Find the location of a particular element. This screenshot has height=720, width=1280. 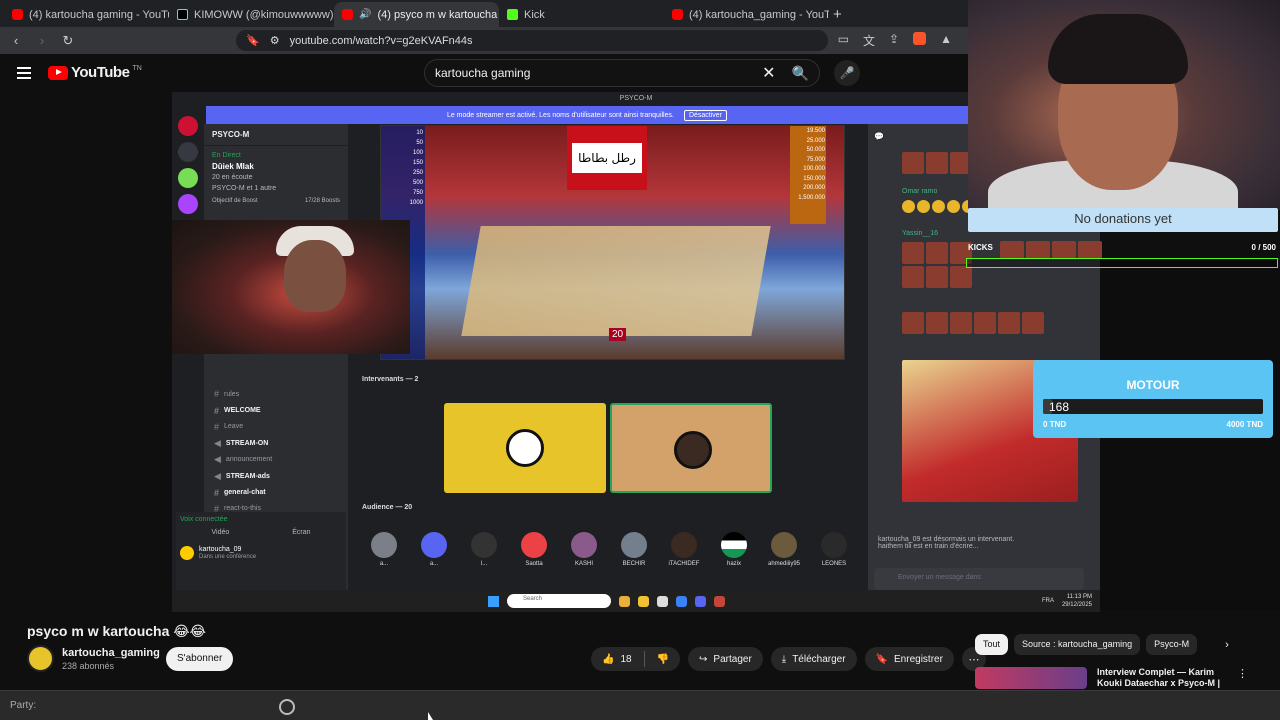

live-name: Dûiek Mlak is located at coordinates (233, 166).